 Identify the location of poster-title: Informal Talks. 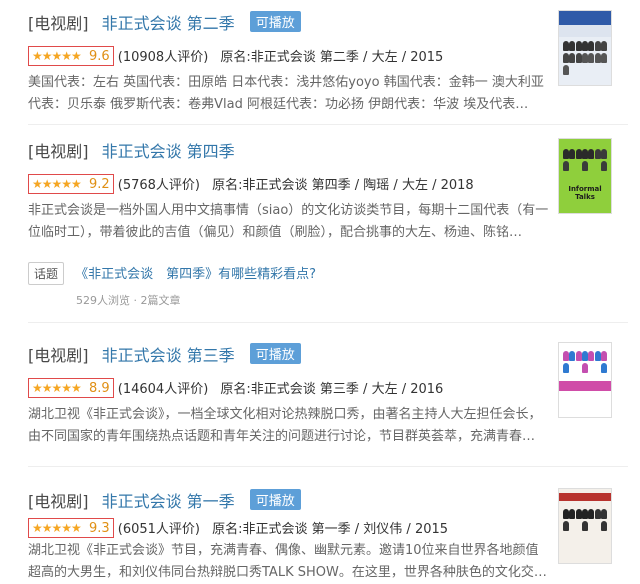
(585, 193).